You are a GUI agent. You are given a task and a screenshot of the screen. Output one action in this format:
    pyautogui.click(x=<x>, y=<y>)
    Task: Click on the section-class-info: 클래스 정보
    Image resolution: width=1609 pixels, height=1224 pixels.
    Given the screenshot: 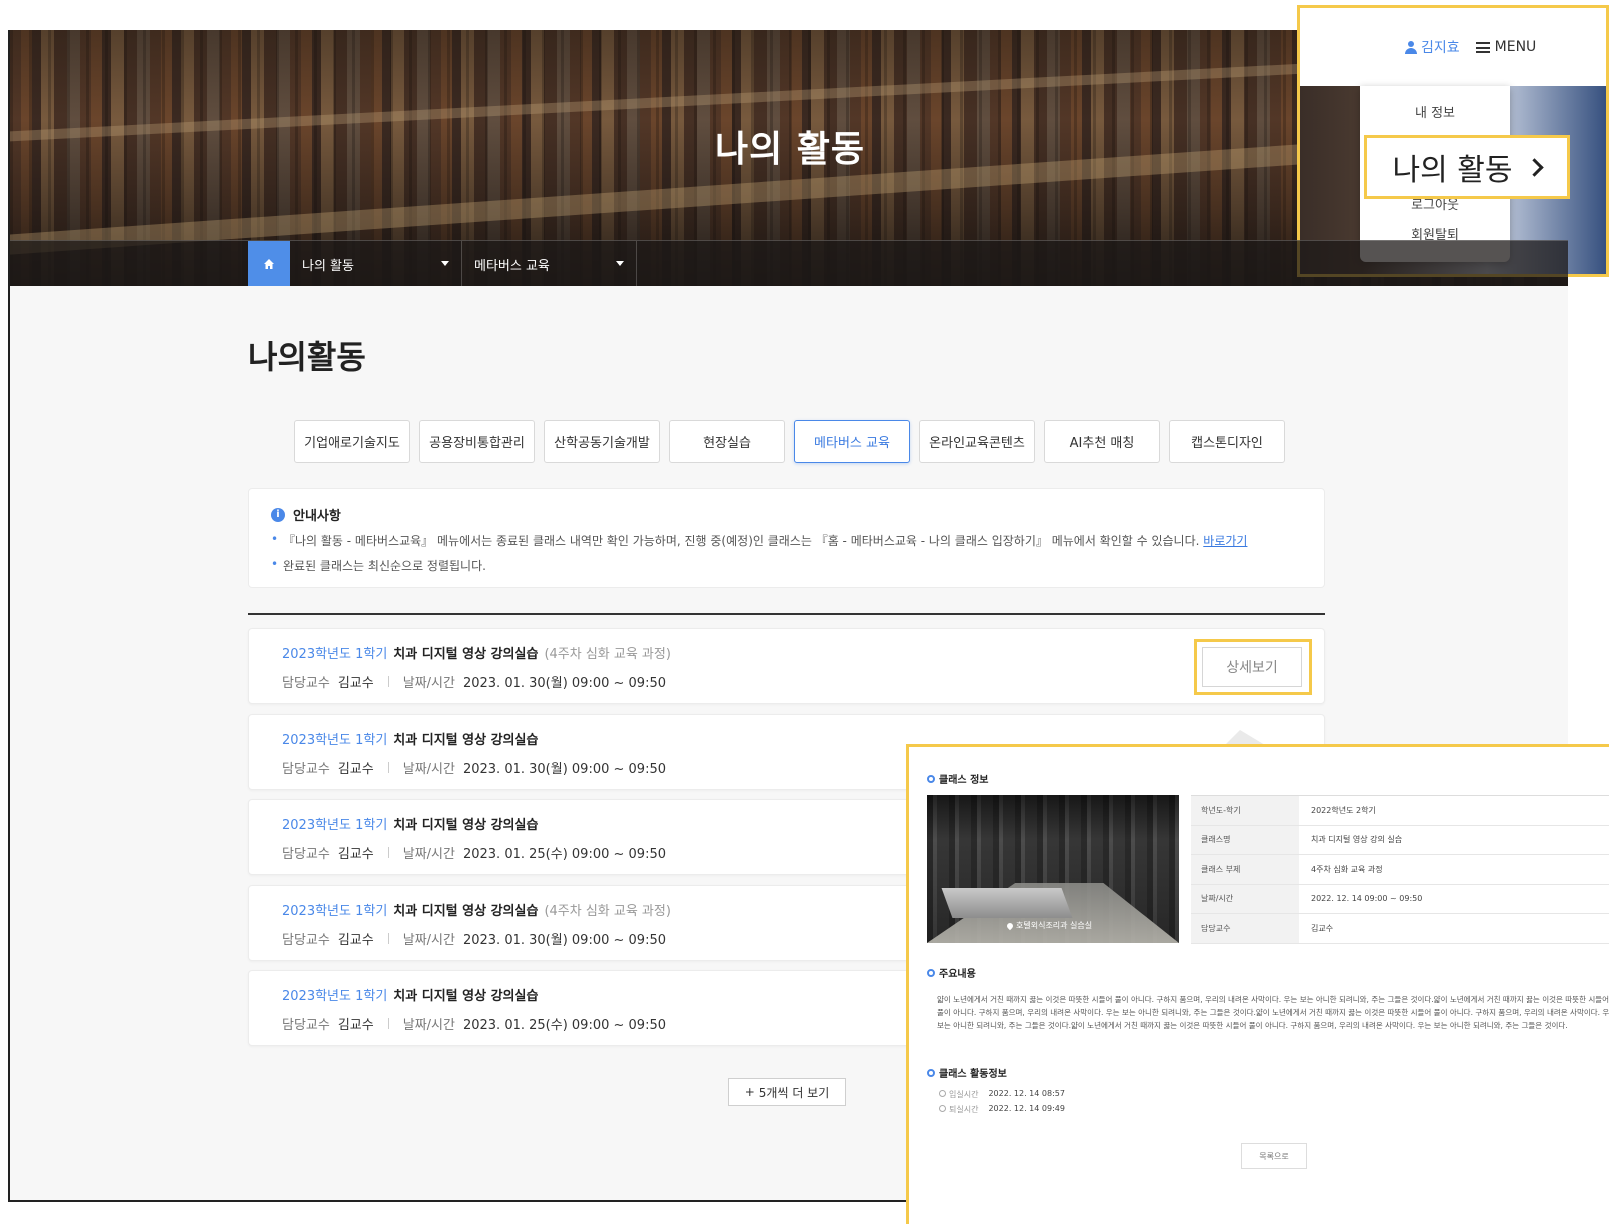 What is the action you would take?
    pyautogui.click(x=957, y=778)
    